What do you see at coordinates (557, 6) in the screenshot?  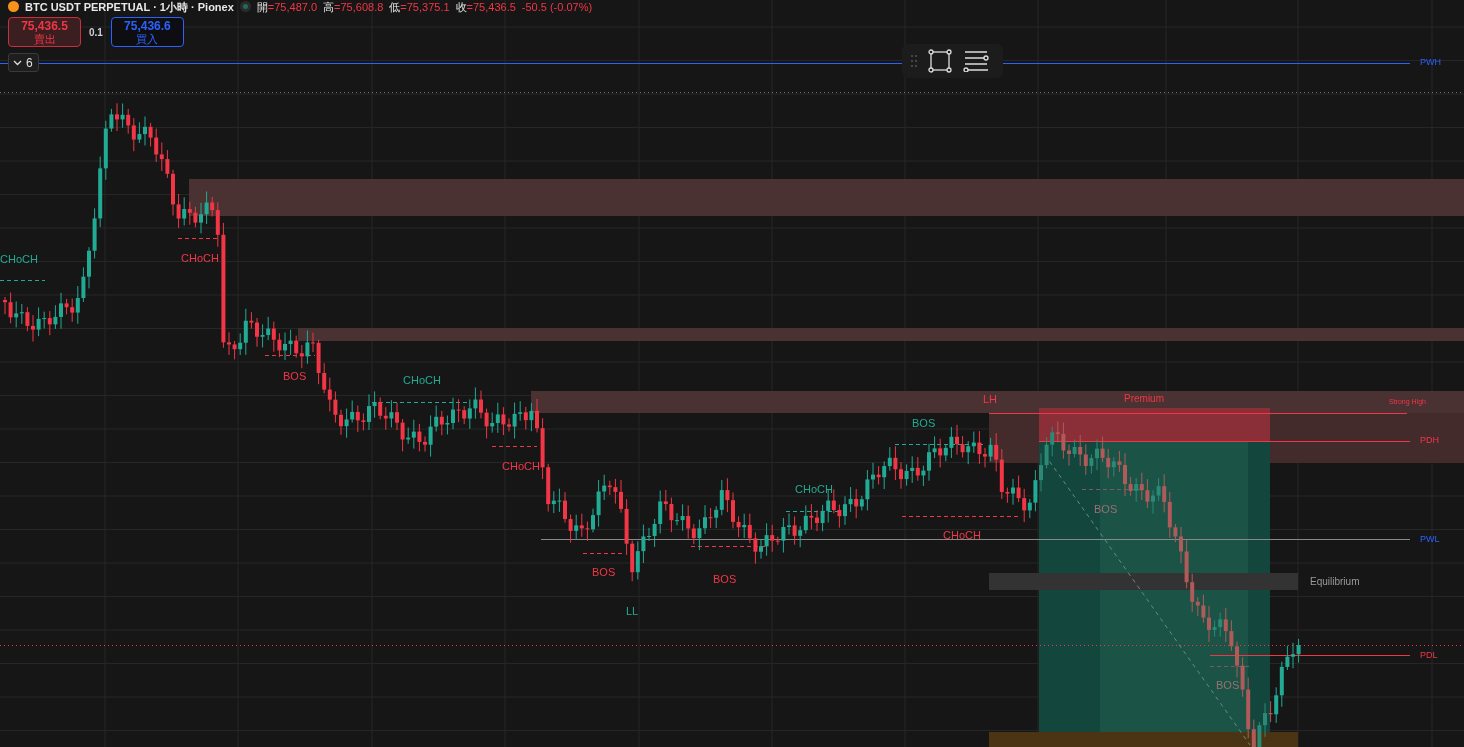 I see `price-change-text: -50.5 (-0.07%)` at bounding box center [557, 6].